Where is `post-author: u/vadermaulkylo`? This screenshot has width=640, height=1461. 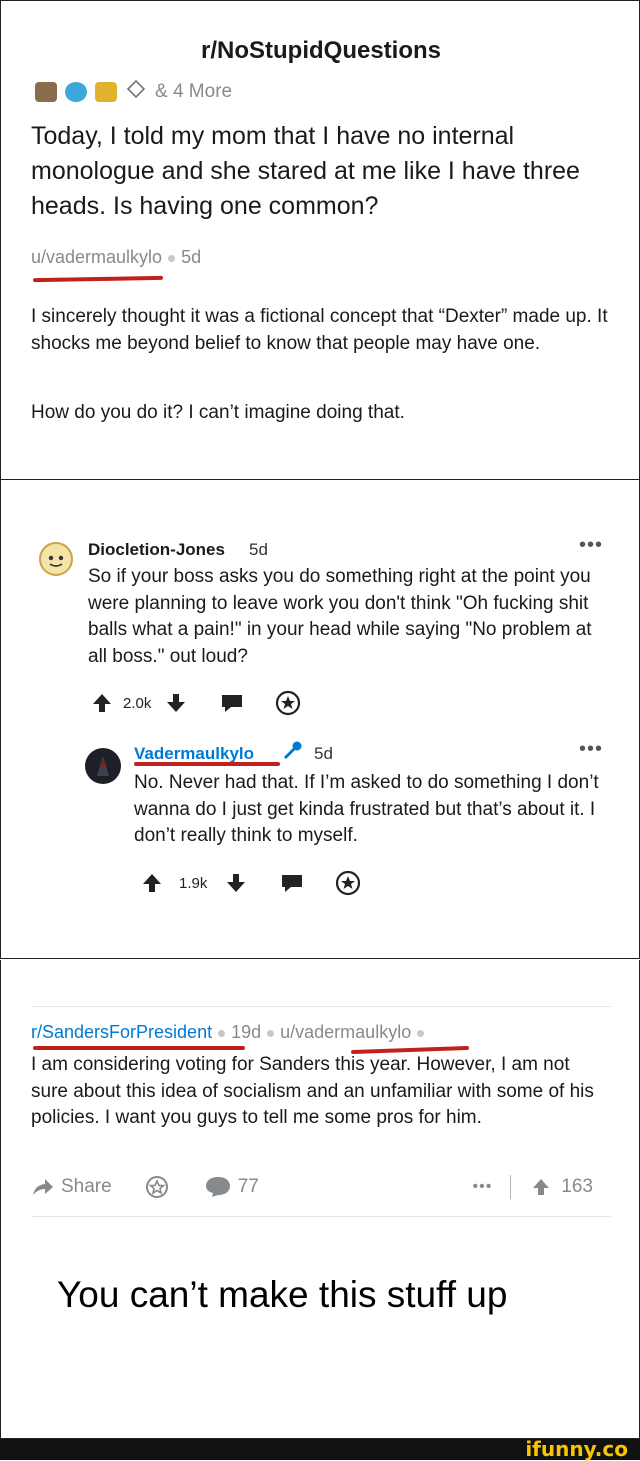 post-author: u/vadermaulkylo is located at coordinates (96, 257).